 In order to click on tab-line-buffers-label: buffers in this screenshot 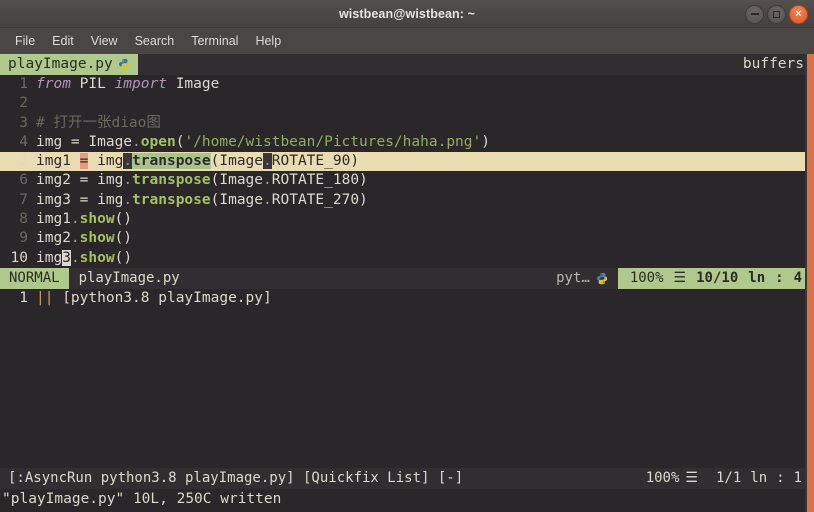, I will do `click(775, 64)`.